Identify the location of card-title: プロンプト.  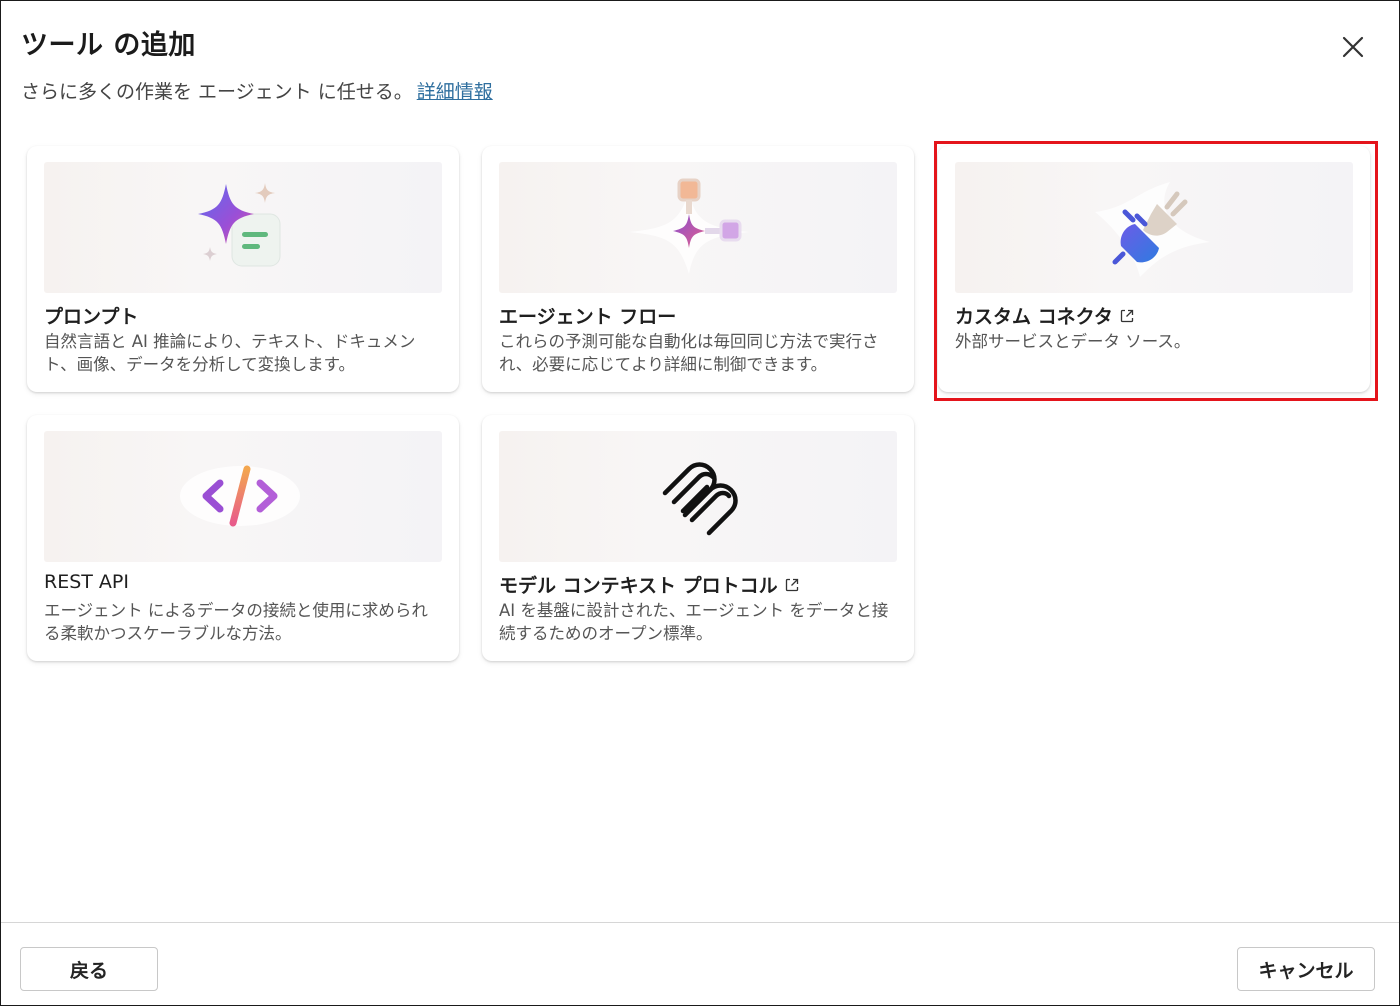
(91, 317).